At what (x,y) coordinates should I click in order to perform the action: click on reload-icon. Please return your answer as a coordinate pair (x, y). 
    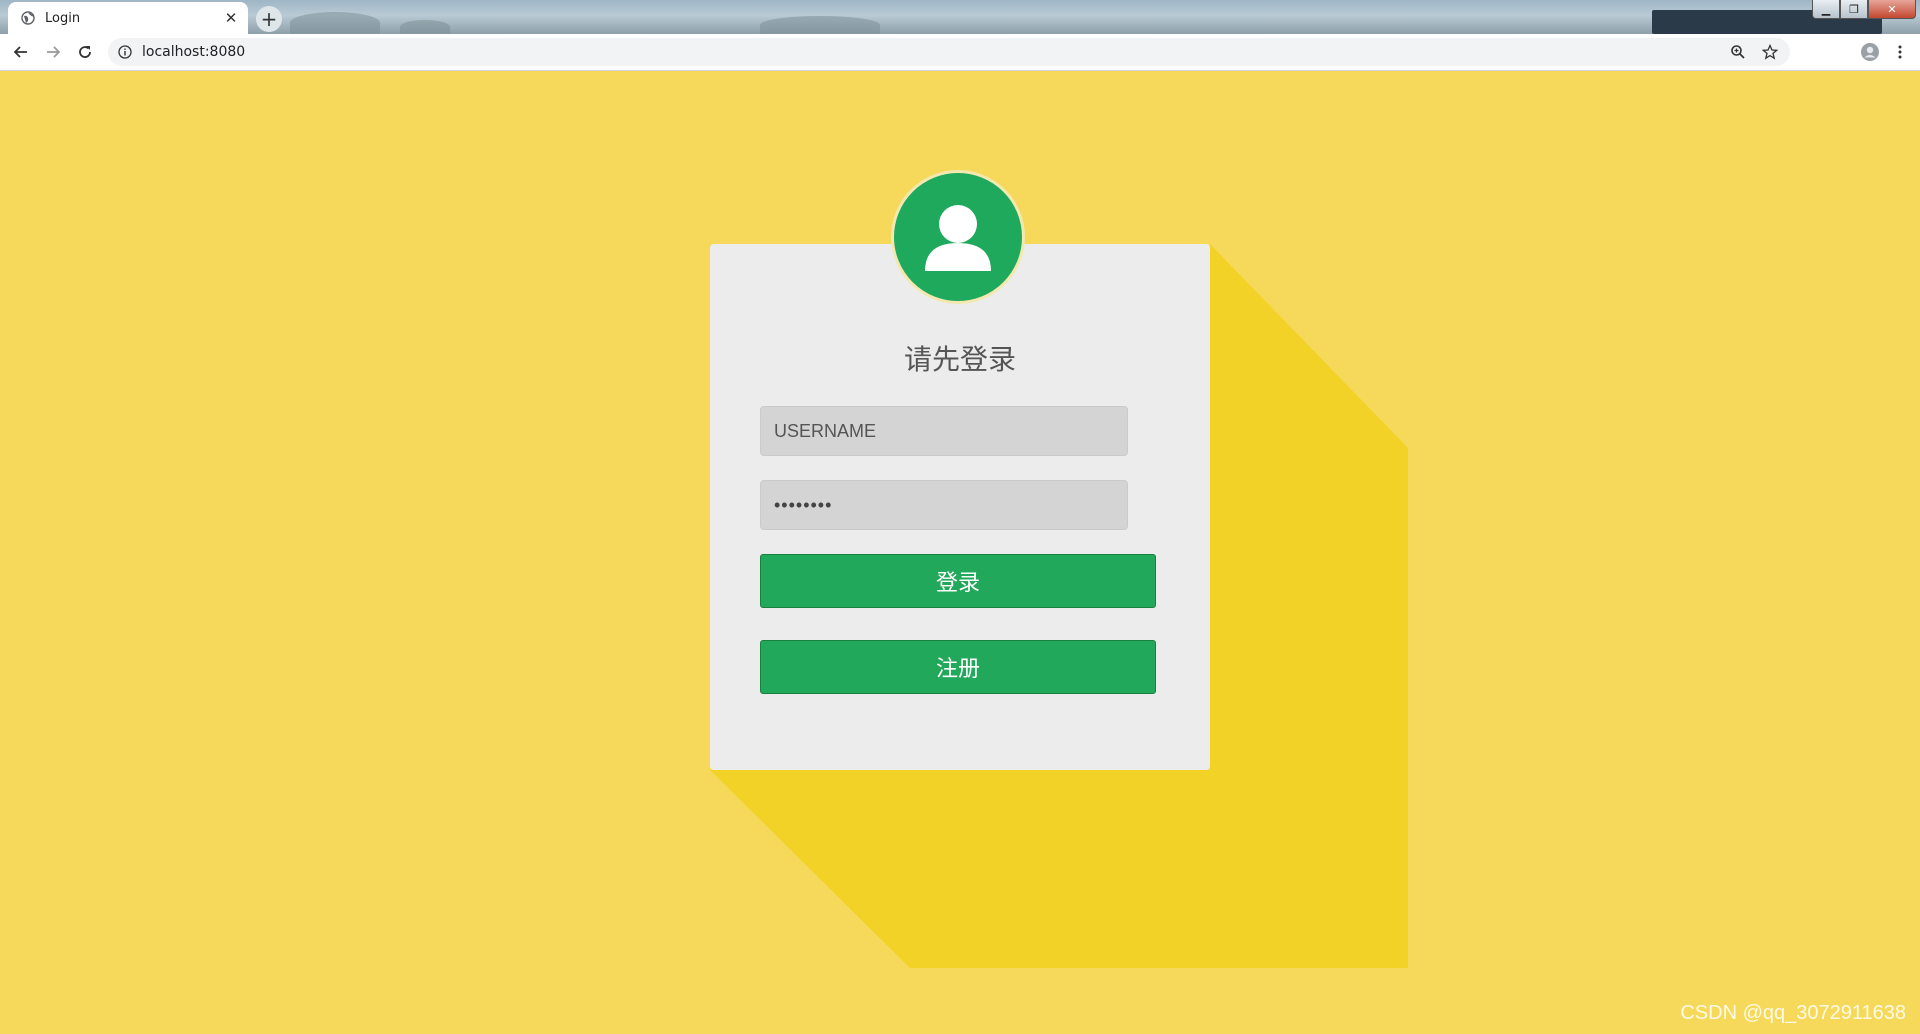
    Looking at the image, I should click on (85, 52).